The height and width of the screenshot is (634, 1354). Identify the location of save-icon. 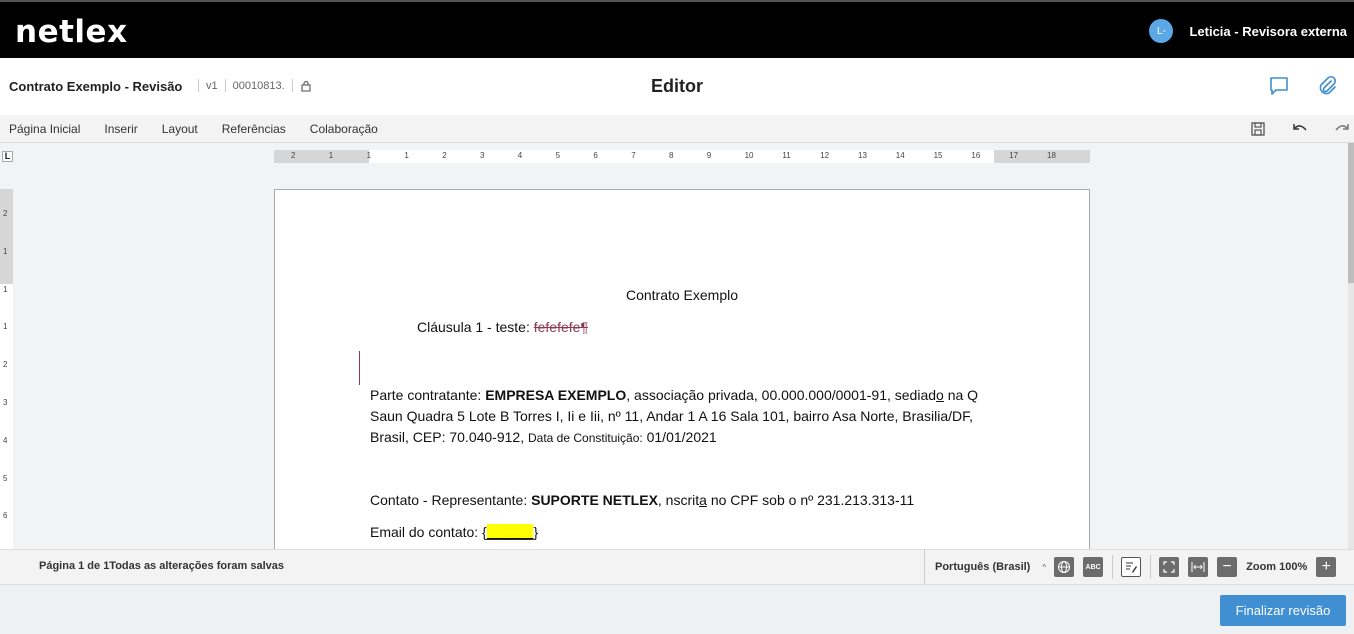
(1258, 129).